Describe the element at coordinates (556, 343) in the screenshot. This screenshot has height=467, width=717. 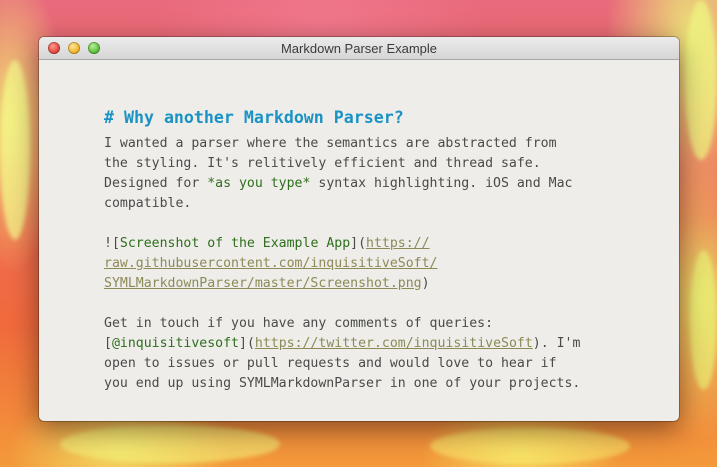
I see `text-span: ). I'm` at that location.